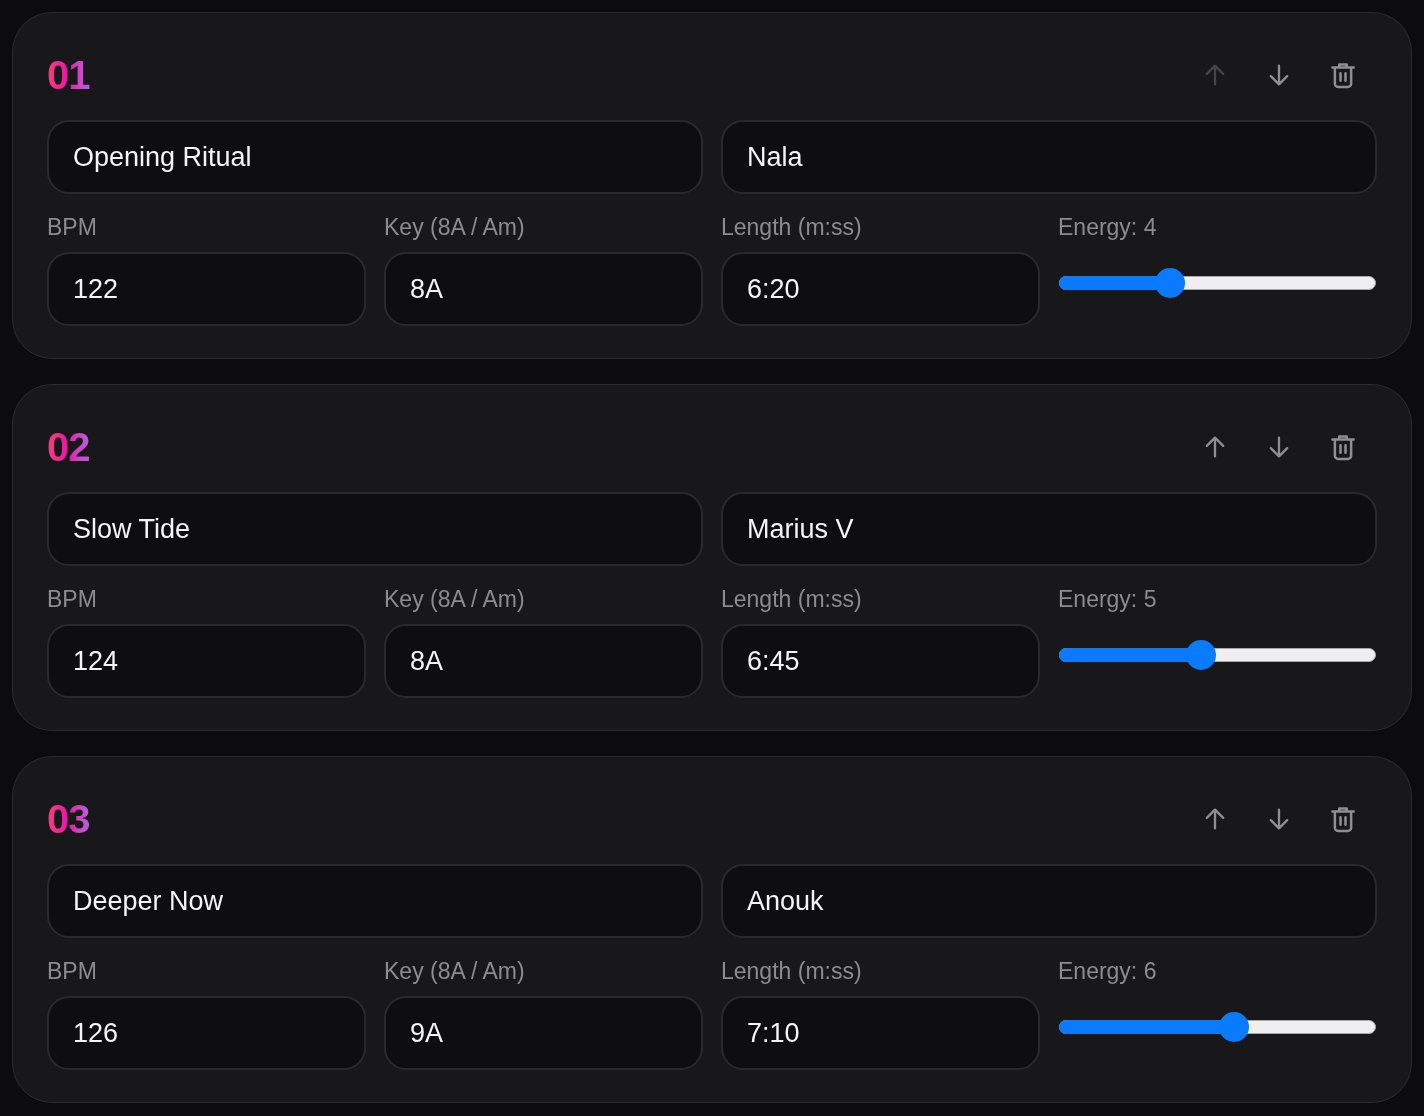 Image resolution: width=1424 pixels, height=1116 pixels. What do you see at coordinates (1108, 227) in the screenshot?
I see `energy-label: Energy: 4` at bounding box center [1108, 227].